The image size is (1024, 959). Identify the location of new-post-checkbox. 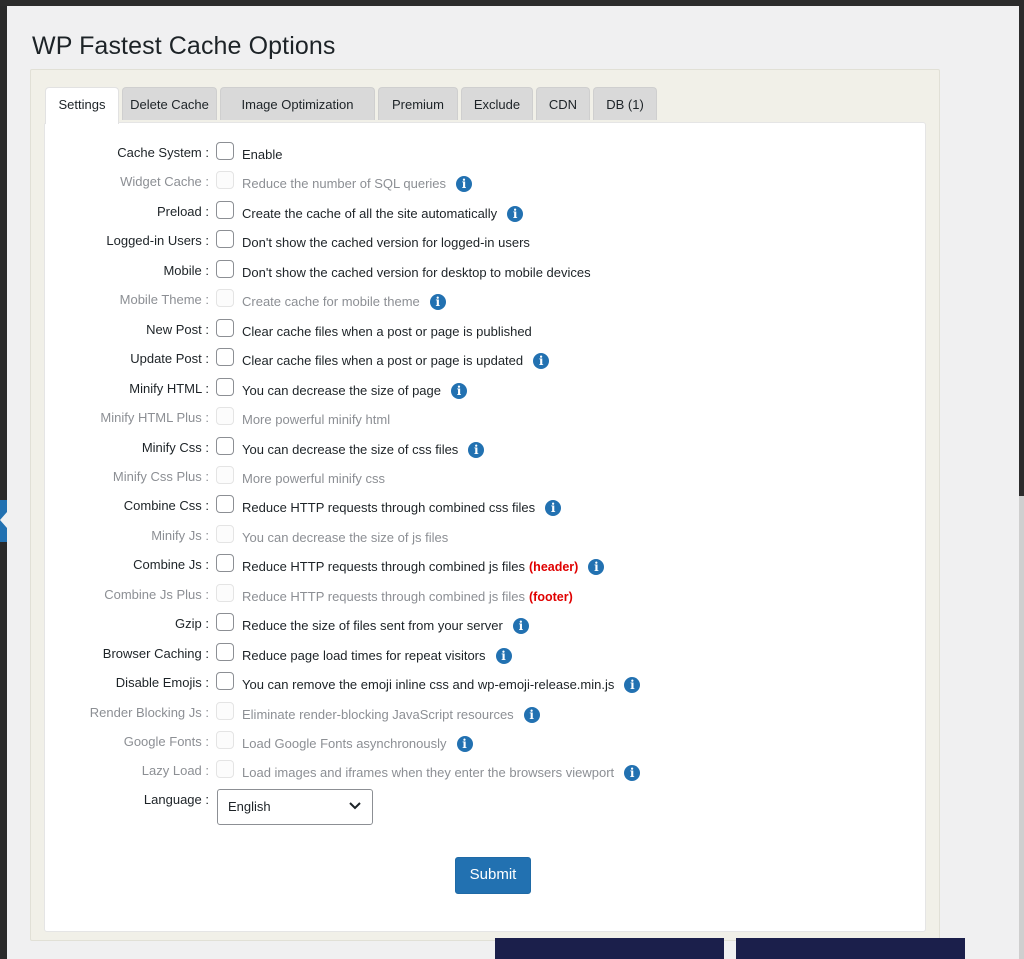
(225, 327).